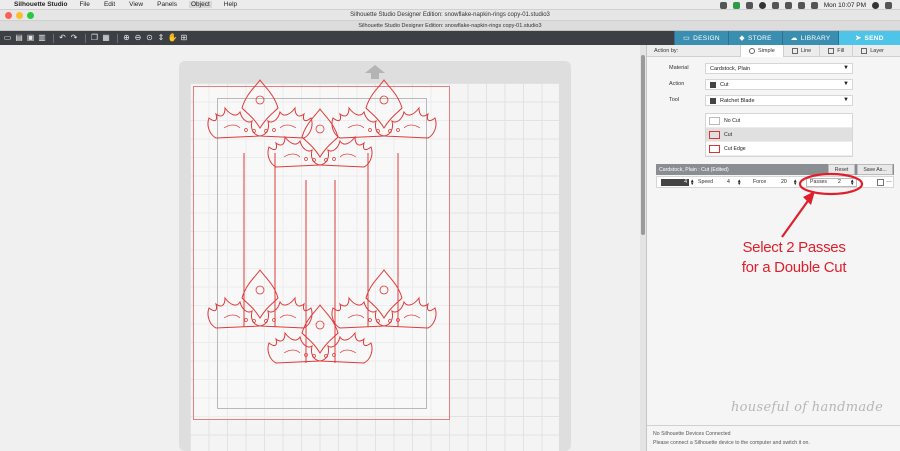 The height and width of the screenshot is (451, 900). Describe the element at coordinates (74, 38) in the screenshot. I see `redo-icon: ↷` at that location.